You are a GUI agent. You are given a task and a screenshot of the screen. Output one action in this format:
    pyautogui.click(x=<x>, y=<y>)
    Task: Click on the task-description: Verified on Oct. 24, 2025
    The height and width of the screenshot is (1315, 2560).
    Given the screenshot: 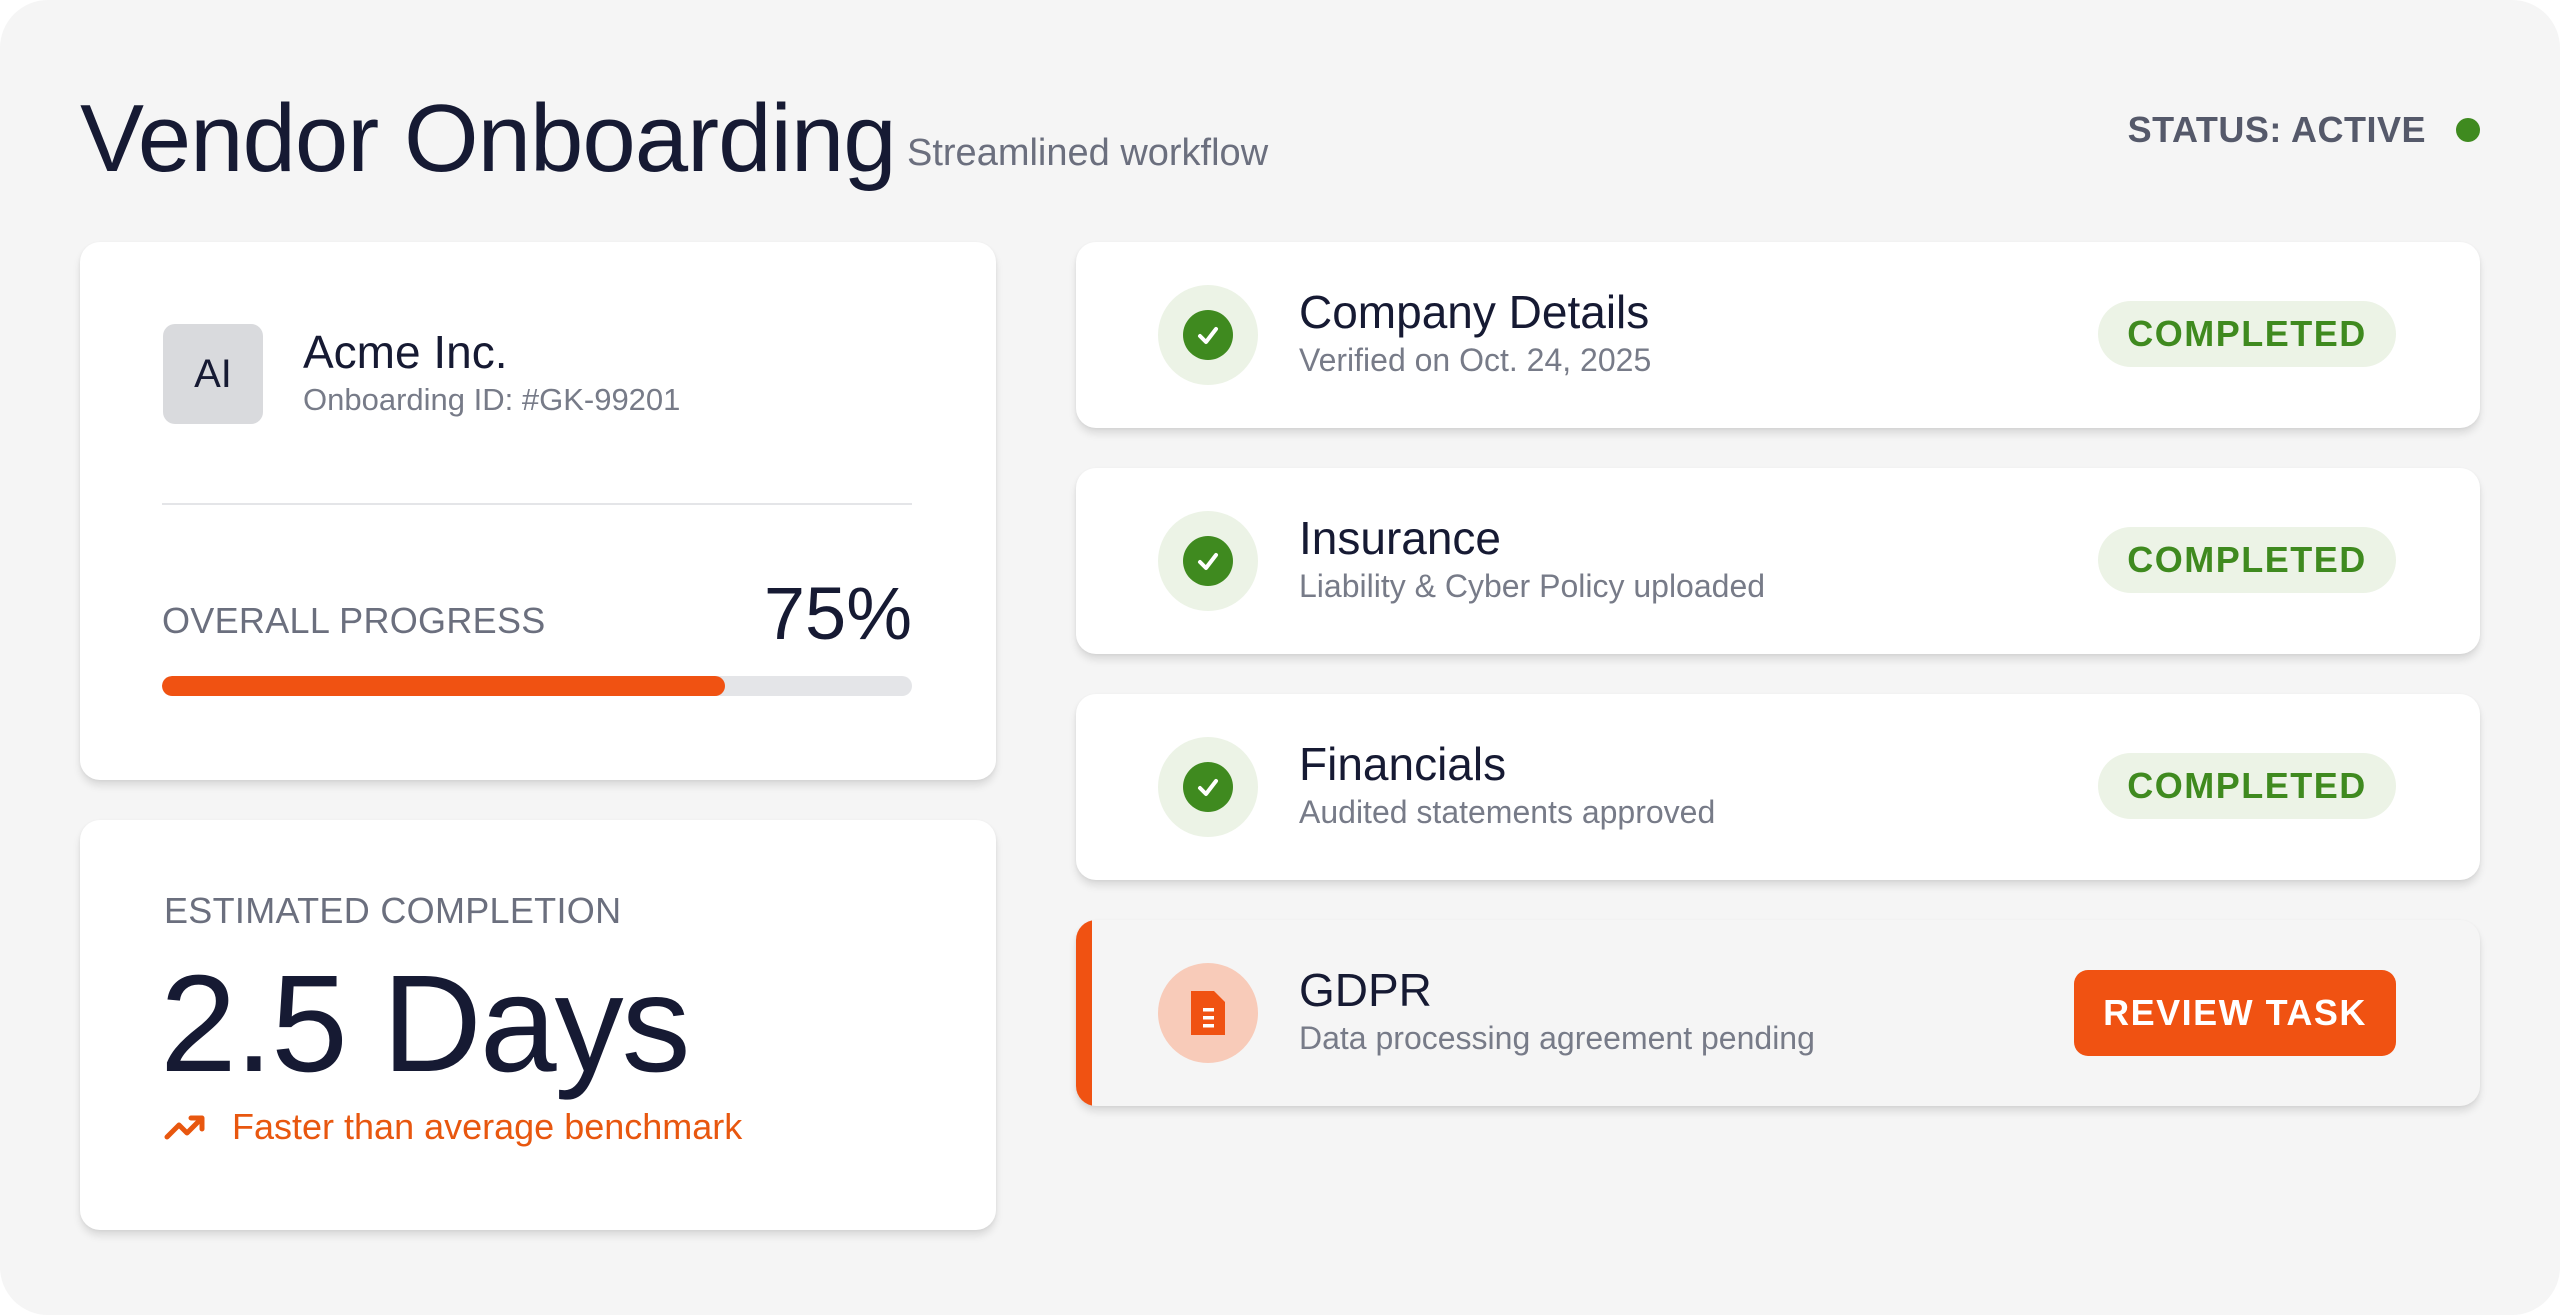 What is the action you would take?
    pyautogui.click(x=1475, y=360)
    